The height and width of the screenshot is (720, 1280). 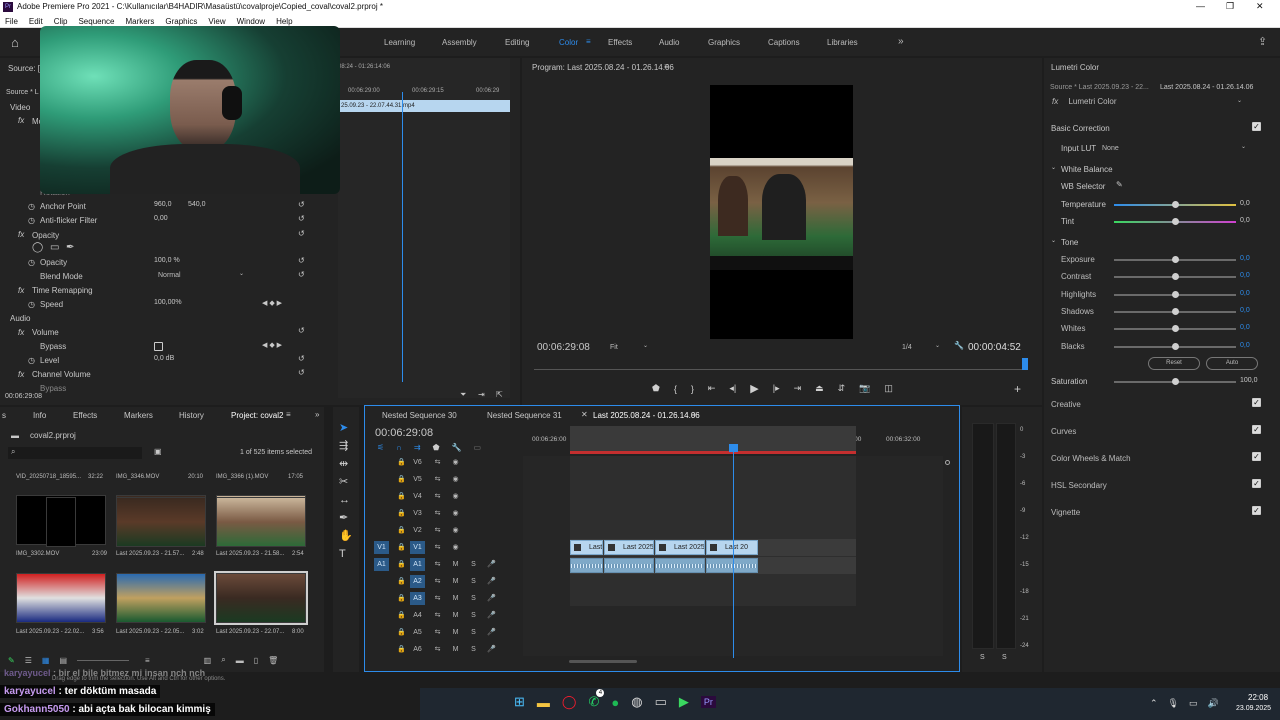 What do you see at coordinates (381, 547) in the screenshot?
I see `source-patch-v1: V1` at bounding box center [381, 547].